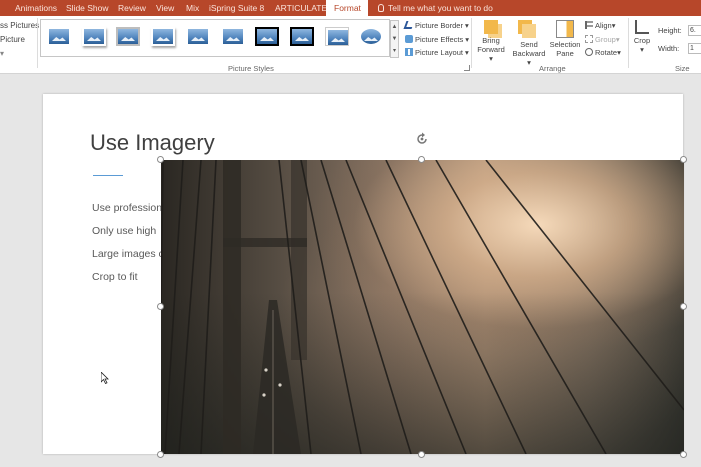 The image size is (701, 467). I want to click on send-backward-icon, so click(529, 31).